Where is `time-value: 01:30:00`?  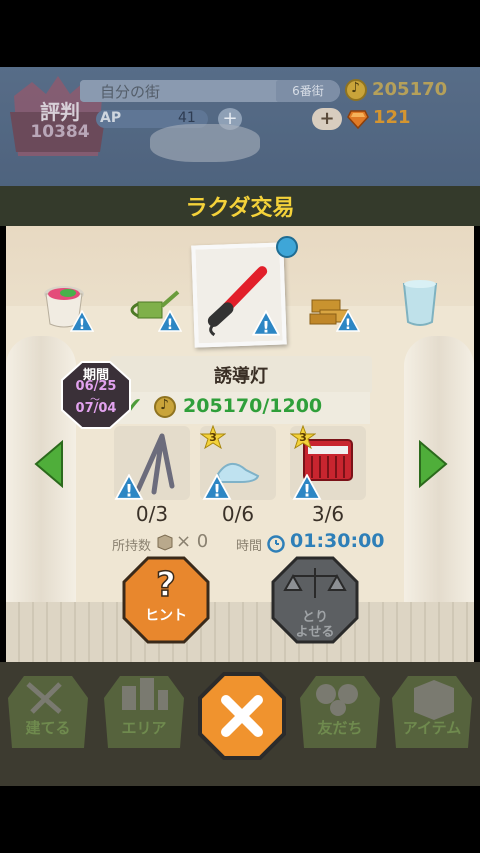
time-value: 01:30:00 is located at coordinates (337, 541).